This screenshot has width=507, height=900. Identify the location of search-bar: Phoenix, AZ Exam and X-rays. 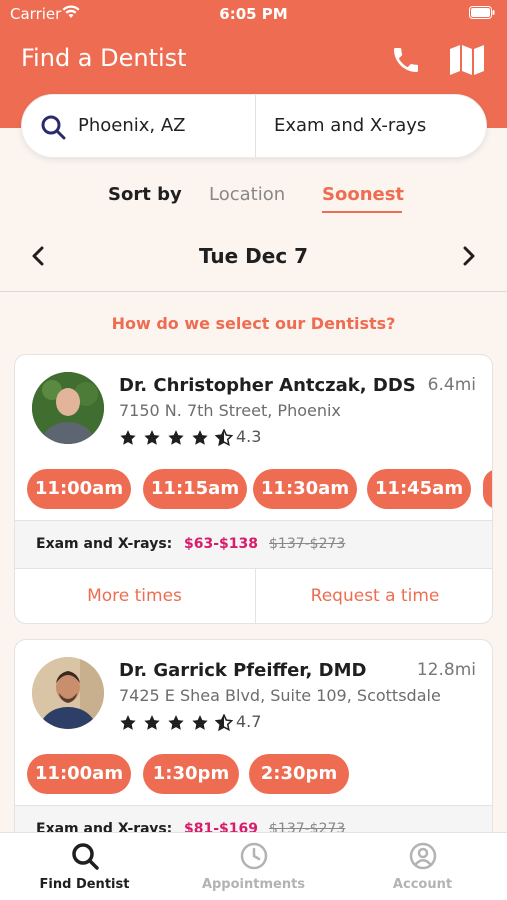
(254, 126).